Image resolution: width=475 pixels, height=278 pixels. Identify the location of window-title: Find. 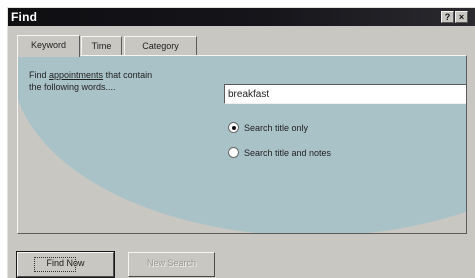
(24, 17).